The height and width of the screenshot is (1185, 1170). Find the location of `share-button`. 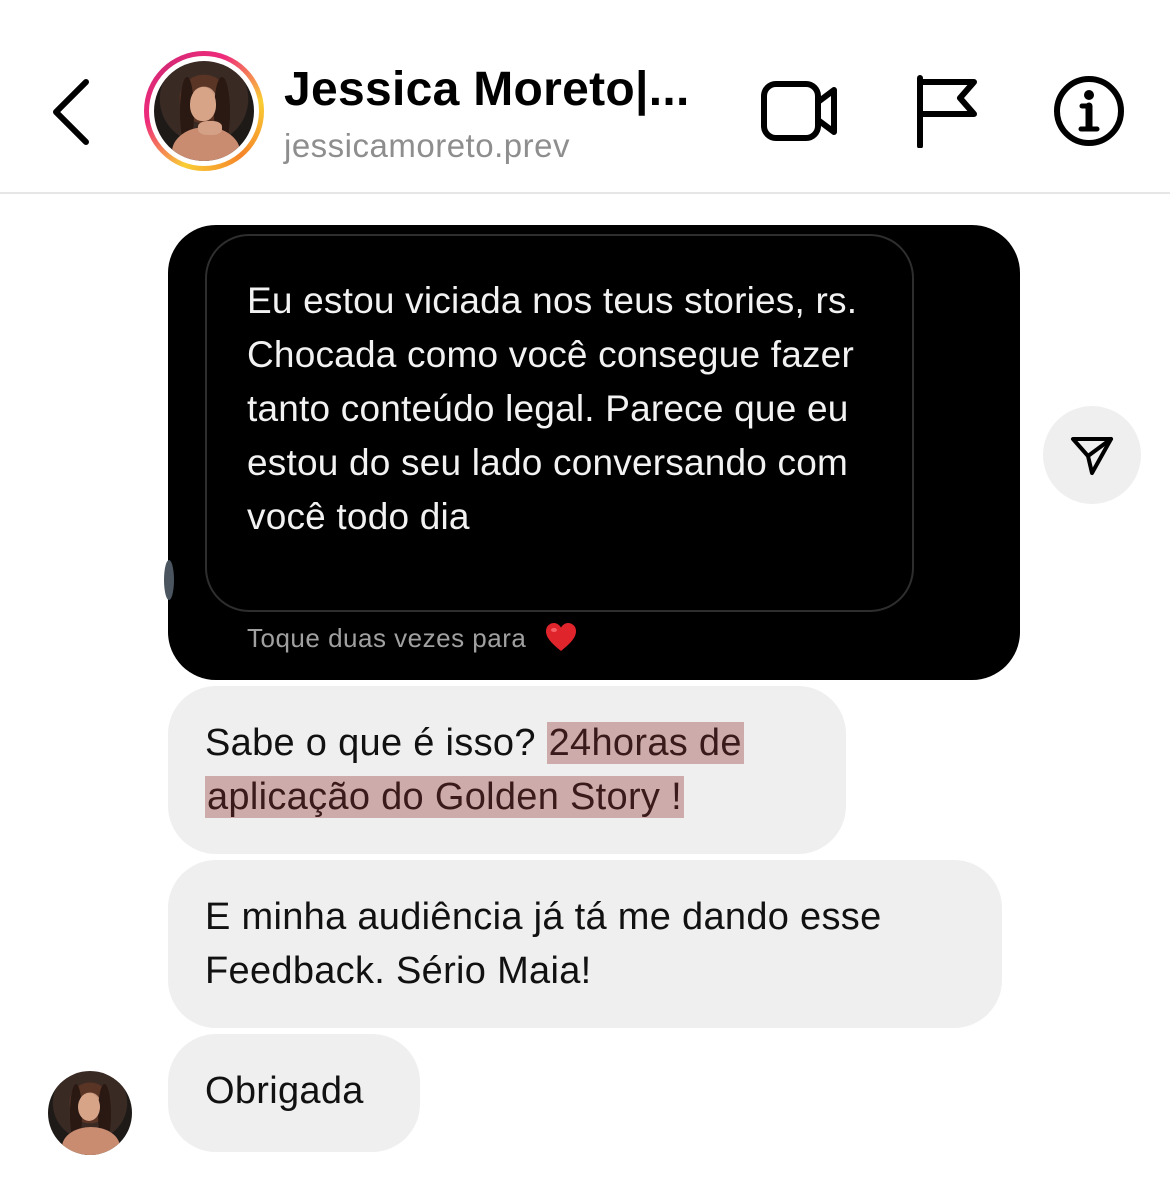

share-button is located at coordinates (1092, 455).